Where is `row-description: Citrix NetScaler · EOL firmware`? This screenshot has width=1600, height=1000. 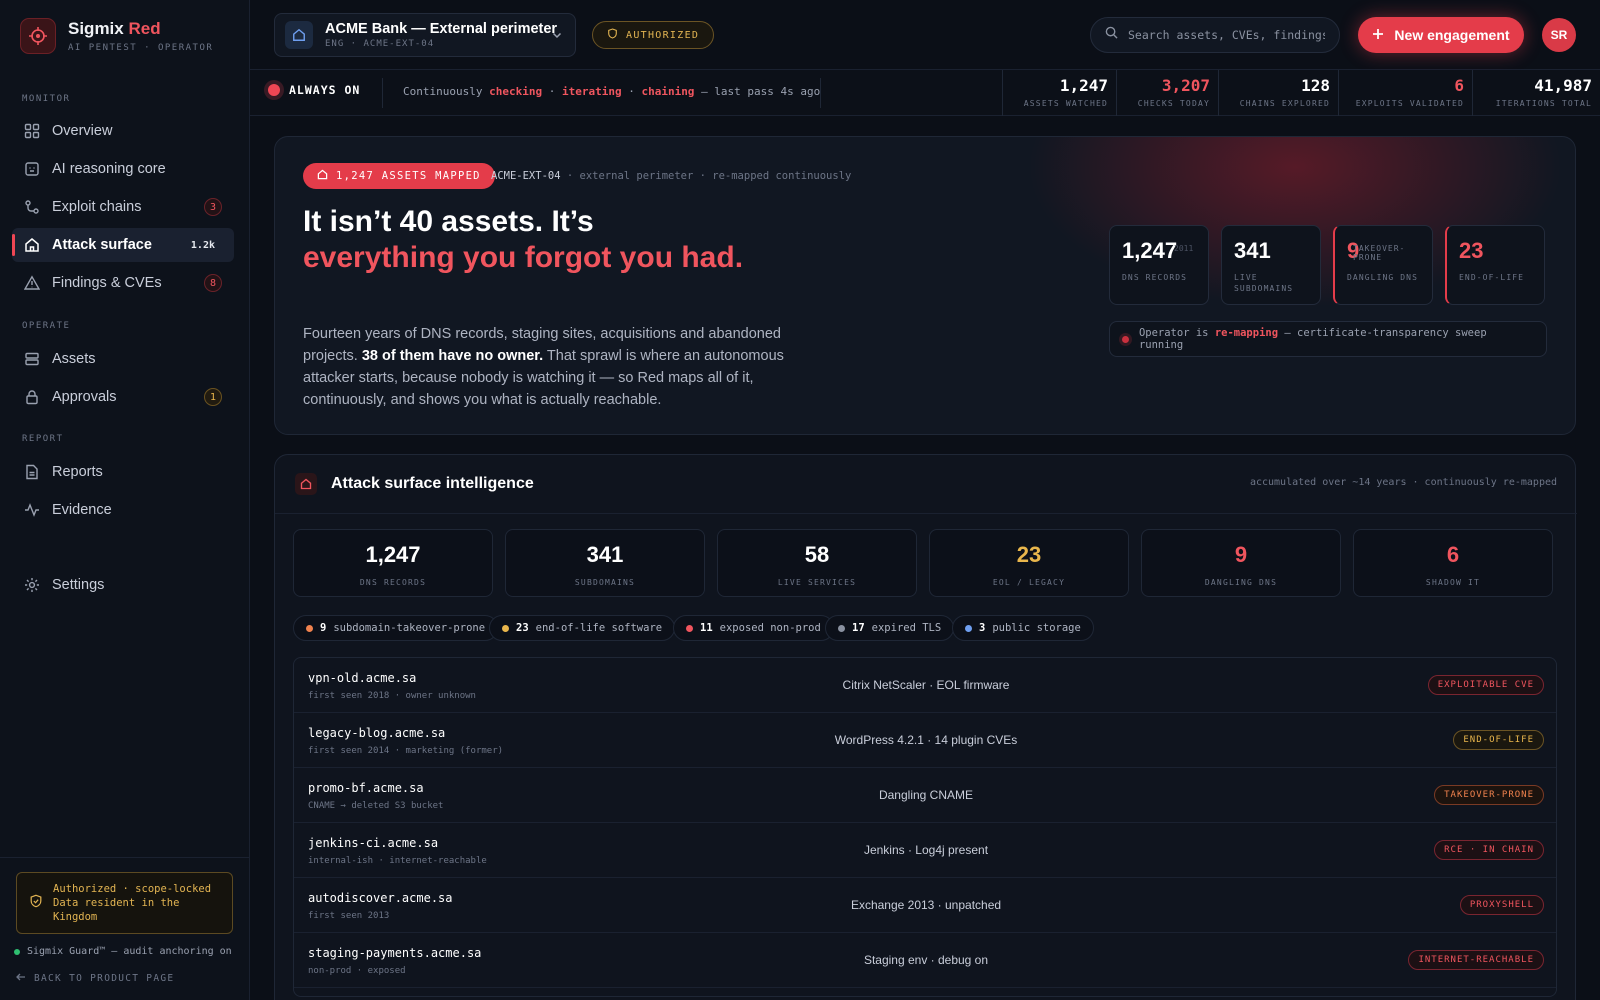
row-description: Citrix NetScaler · EOL firmware is located at coordinates (926, 685).